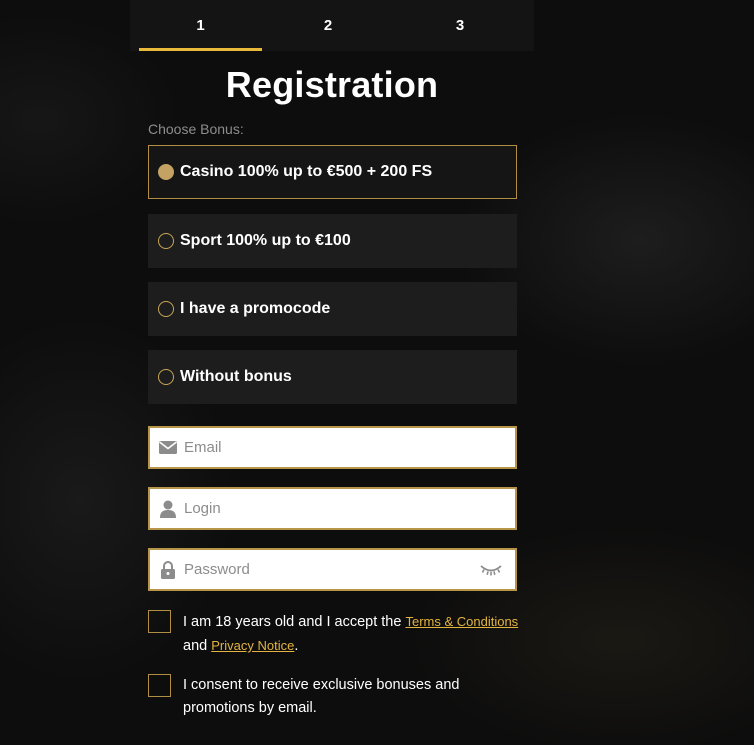 The width and height of the screenshot is (754, 745). I want to click on password-field-wrapper, so click(332, 569).